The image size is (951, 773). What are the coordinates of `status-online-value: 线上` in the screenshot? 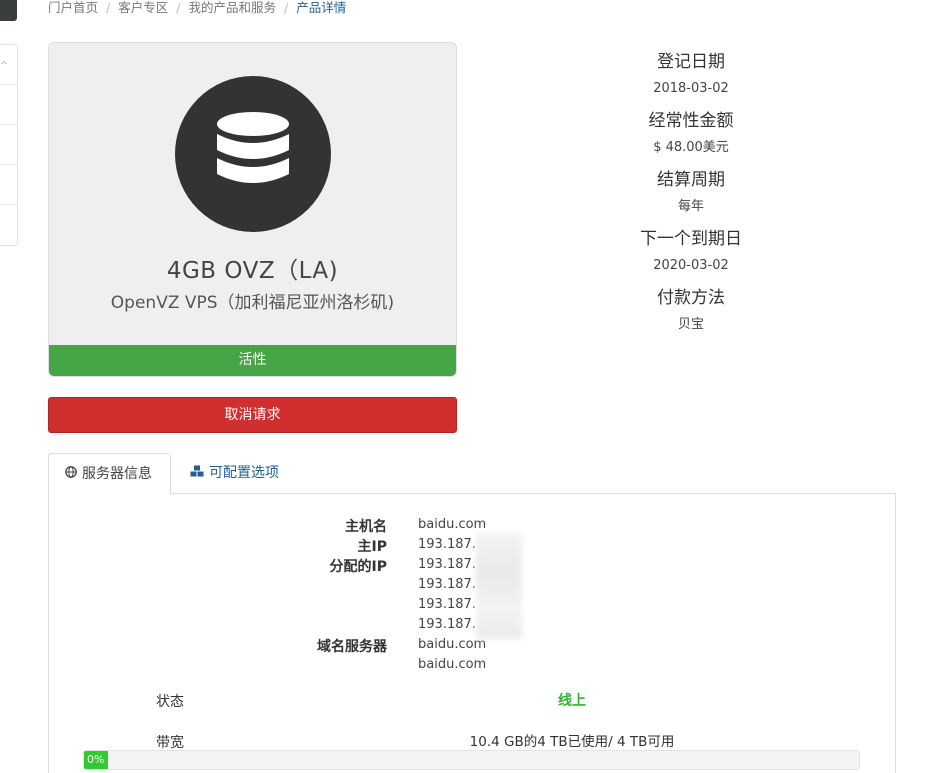 It's located at (572, 701).